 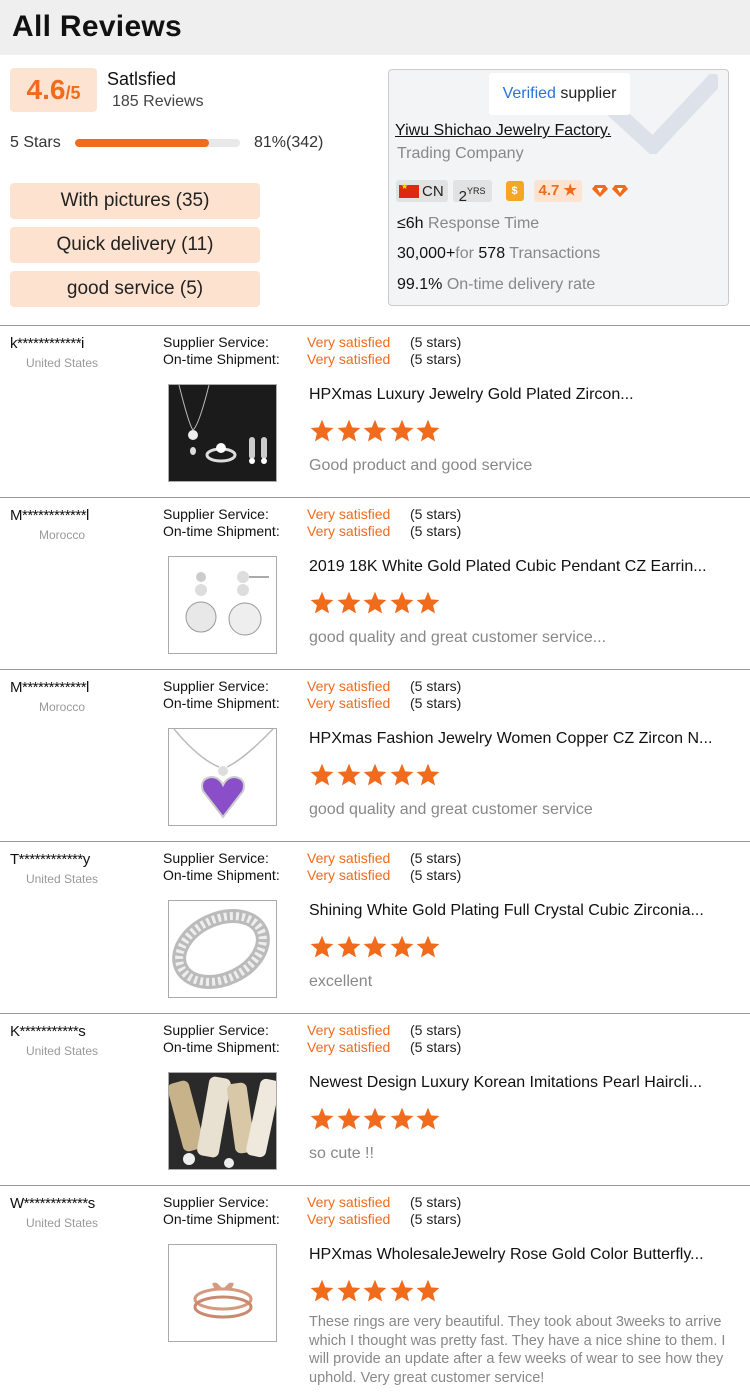 I want to click on years-value: 2, so click(x=463, y=196).